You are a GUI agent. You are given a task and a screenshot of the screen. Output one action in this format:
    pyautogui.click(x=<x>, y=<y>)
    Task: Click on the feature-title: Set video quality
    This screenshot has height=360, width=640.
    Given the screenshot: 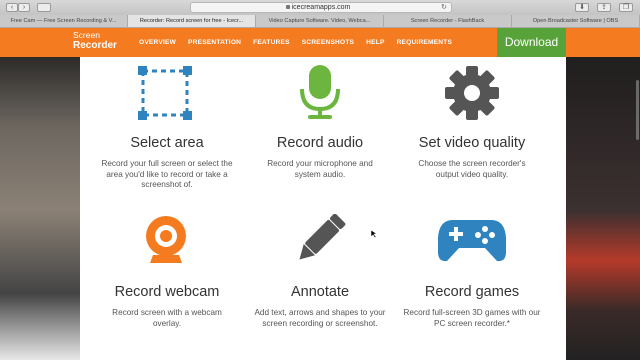 What is the action you would take?
    pyautogui.click(x=472, y=143)
    